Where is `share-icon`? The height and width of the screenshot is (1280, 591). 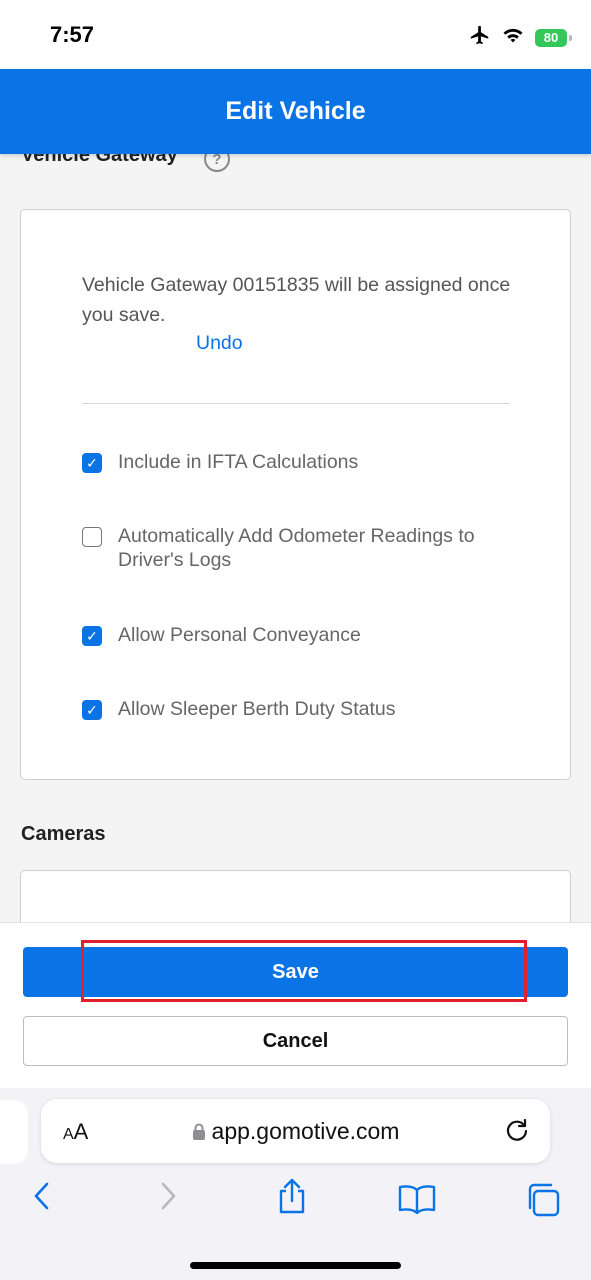
share-icon is located at coordinates (292, 1198).